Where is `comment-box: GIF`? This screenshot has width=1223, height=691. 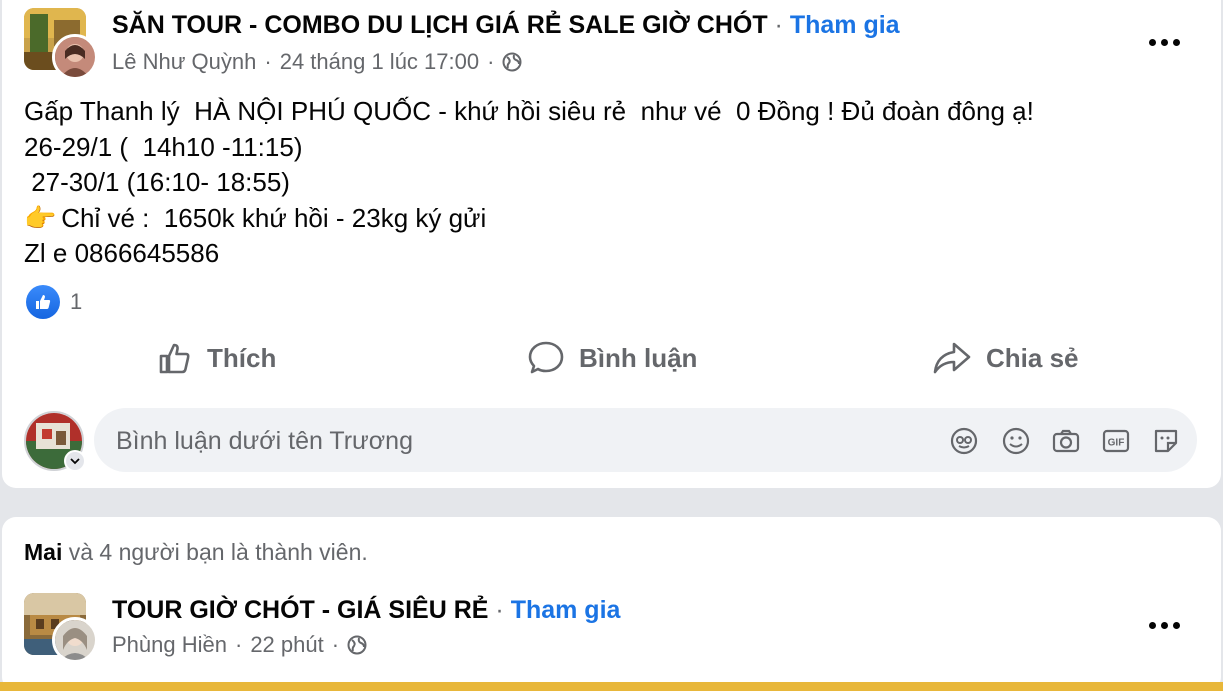 comment-box: GIF is located at coordinates (645, 441).